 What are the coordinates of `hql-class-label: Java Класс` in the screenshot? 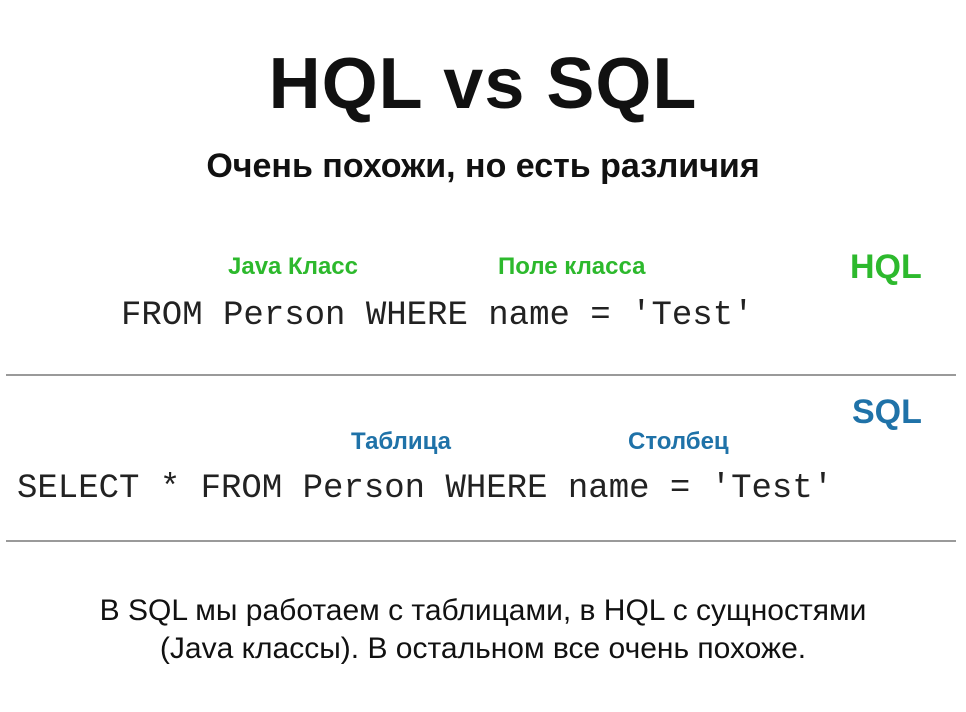 It's located at (293, 266).